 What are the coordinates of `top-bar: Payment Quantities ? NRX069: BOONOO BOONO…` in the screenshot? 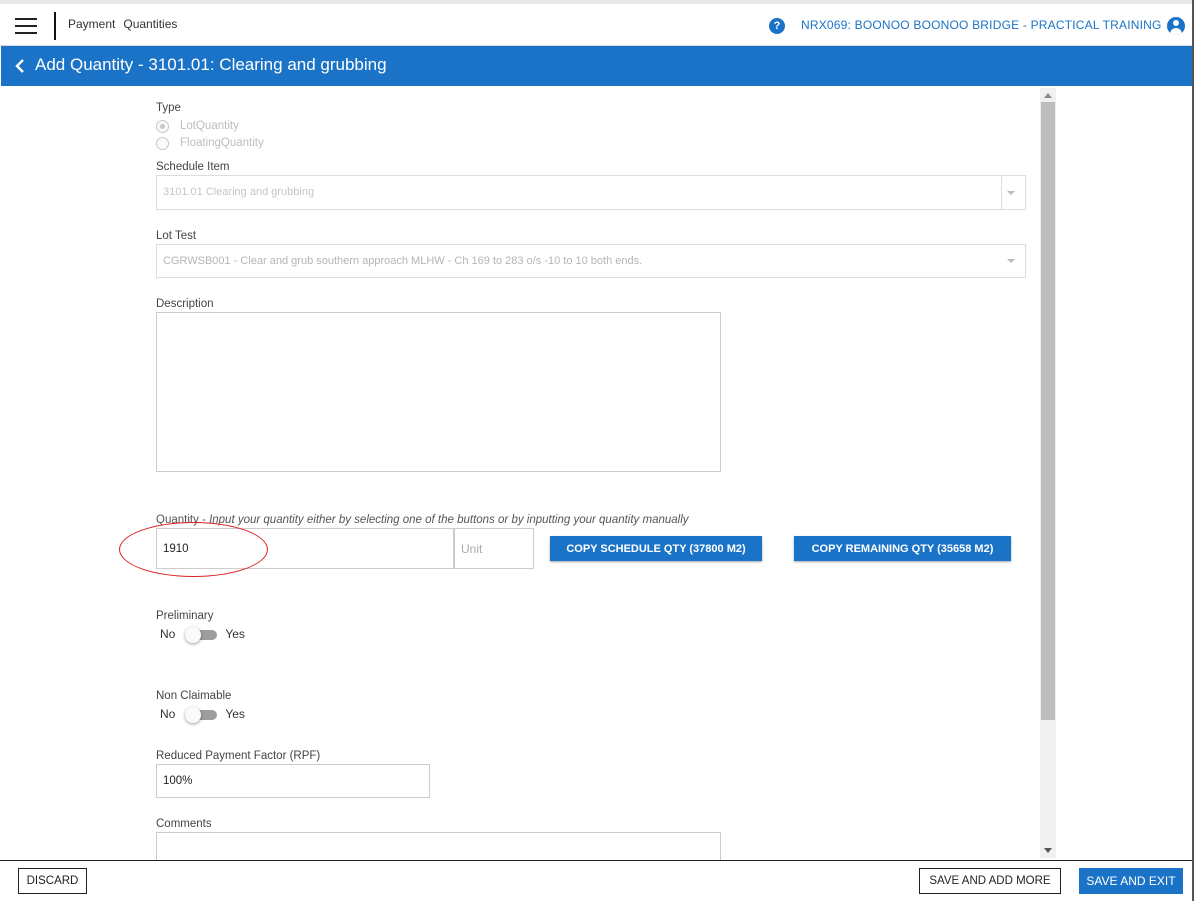 It's located at (597, 23).